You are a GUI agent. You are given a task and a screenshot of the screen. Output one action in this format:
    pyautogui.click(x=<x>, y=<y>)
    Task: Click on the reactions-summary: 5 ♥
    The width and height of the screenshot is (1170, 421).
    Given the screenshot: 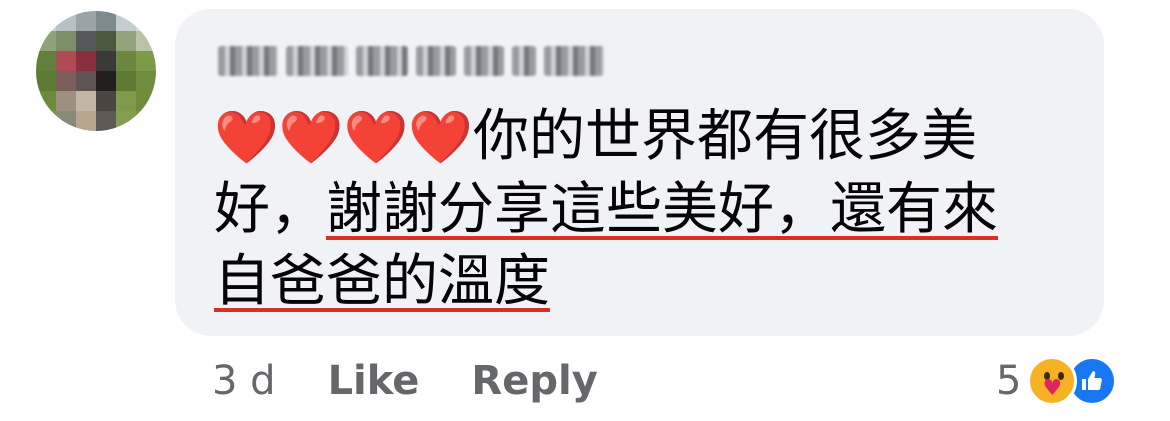 What is the action you would take?
    pyautogui.click(x=1057, y=381)
    